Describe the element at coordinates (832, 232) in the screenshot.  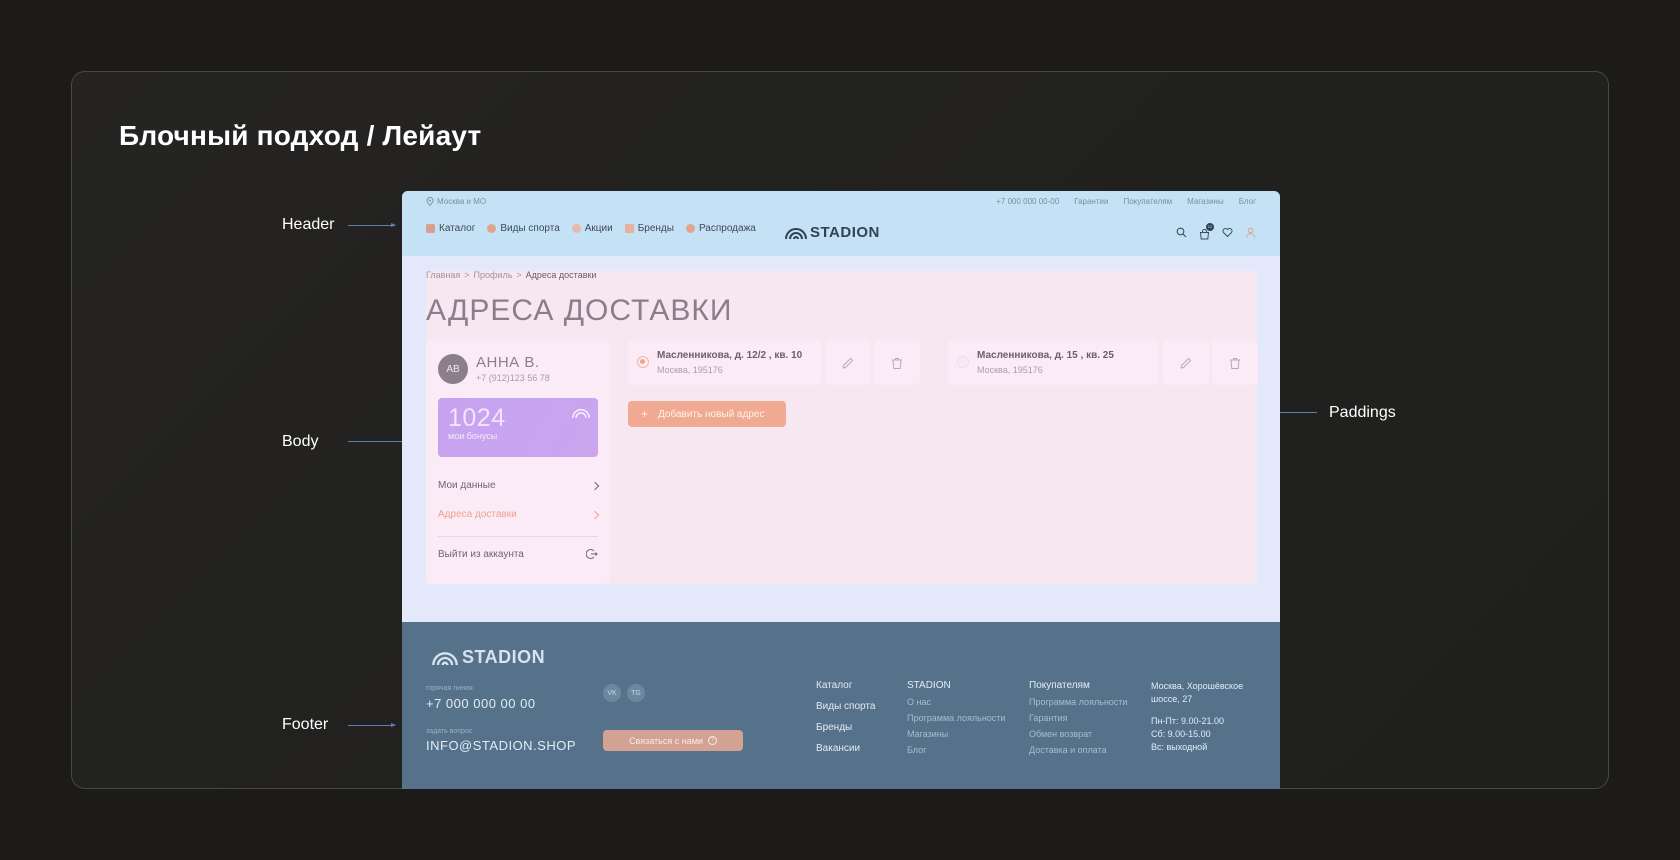
I see `site-logo: STADION` at that location.